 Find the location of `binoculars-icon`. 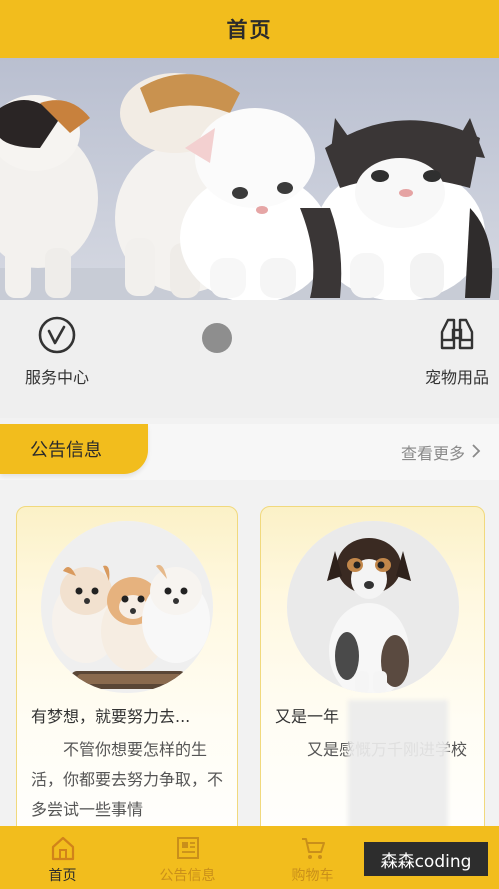

binoculars-icon is located at coordinates (457, 335).